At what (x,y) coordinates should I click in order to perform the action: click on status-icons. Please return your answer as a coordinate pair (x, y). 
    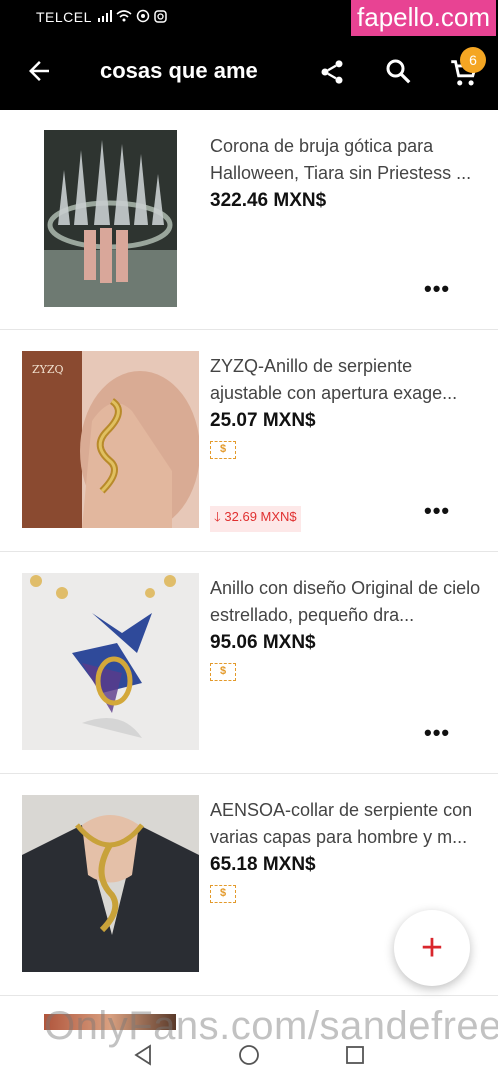
    Looking at the image, I should click on (132, 16).